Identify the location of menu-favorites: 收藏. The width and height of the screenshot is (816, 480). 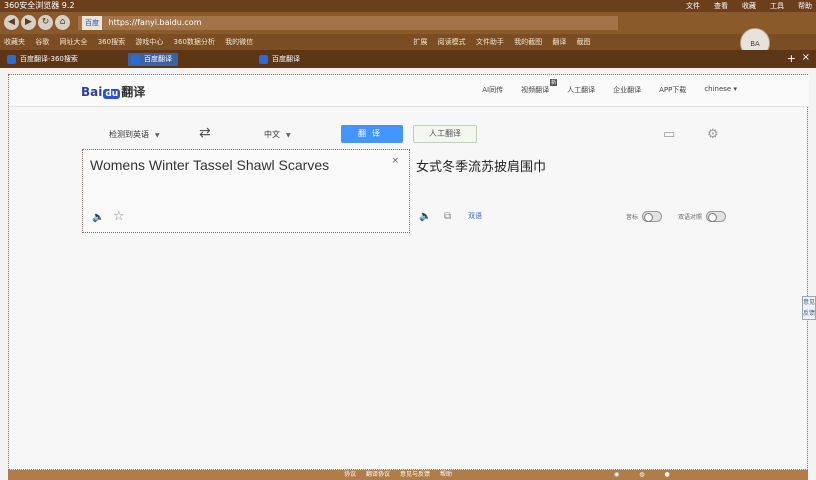
(749, 6).